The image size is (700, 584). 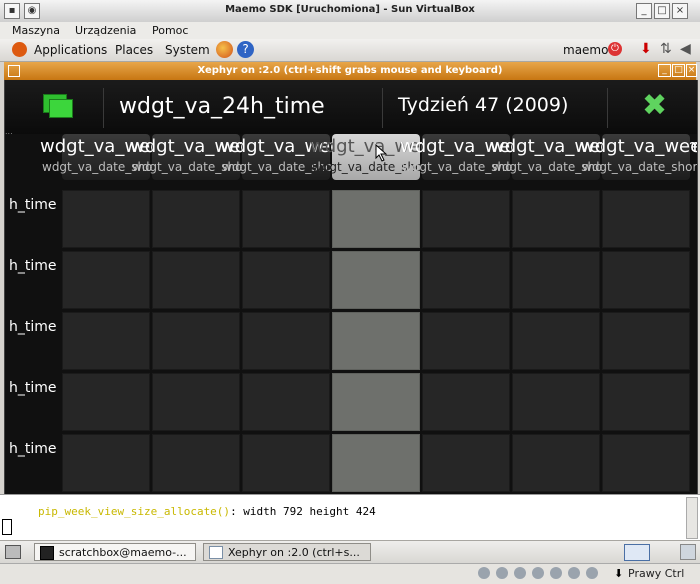 I want to click on vbox-statusbar: ⬇ Prawy Ctrl, so click(x=350, y=573).